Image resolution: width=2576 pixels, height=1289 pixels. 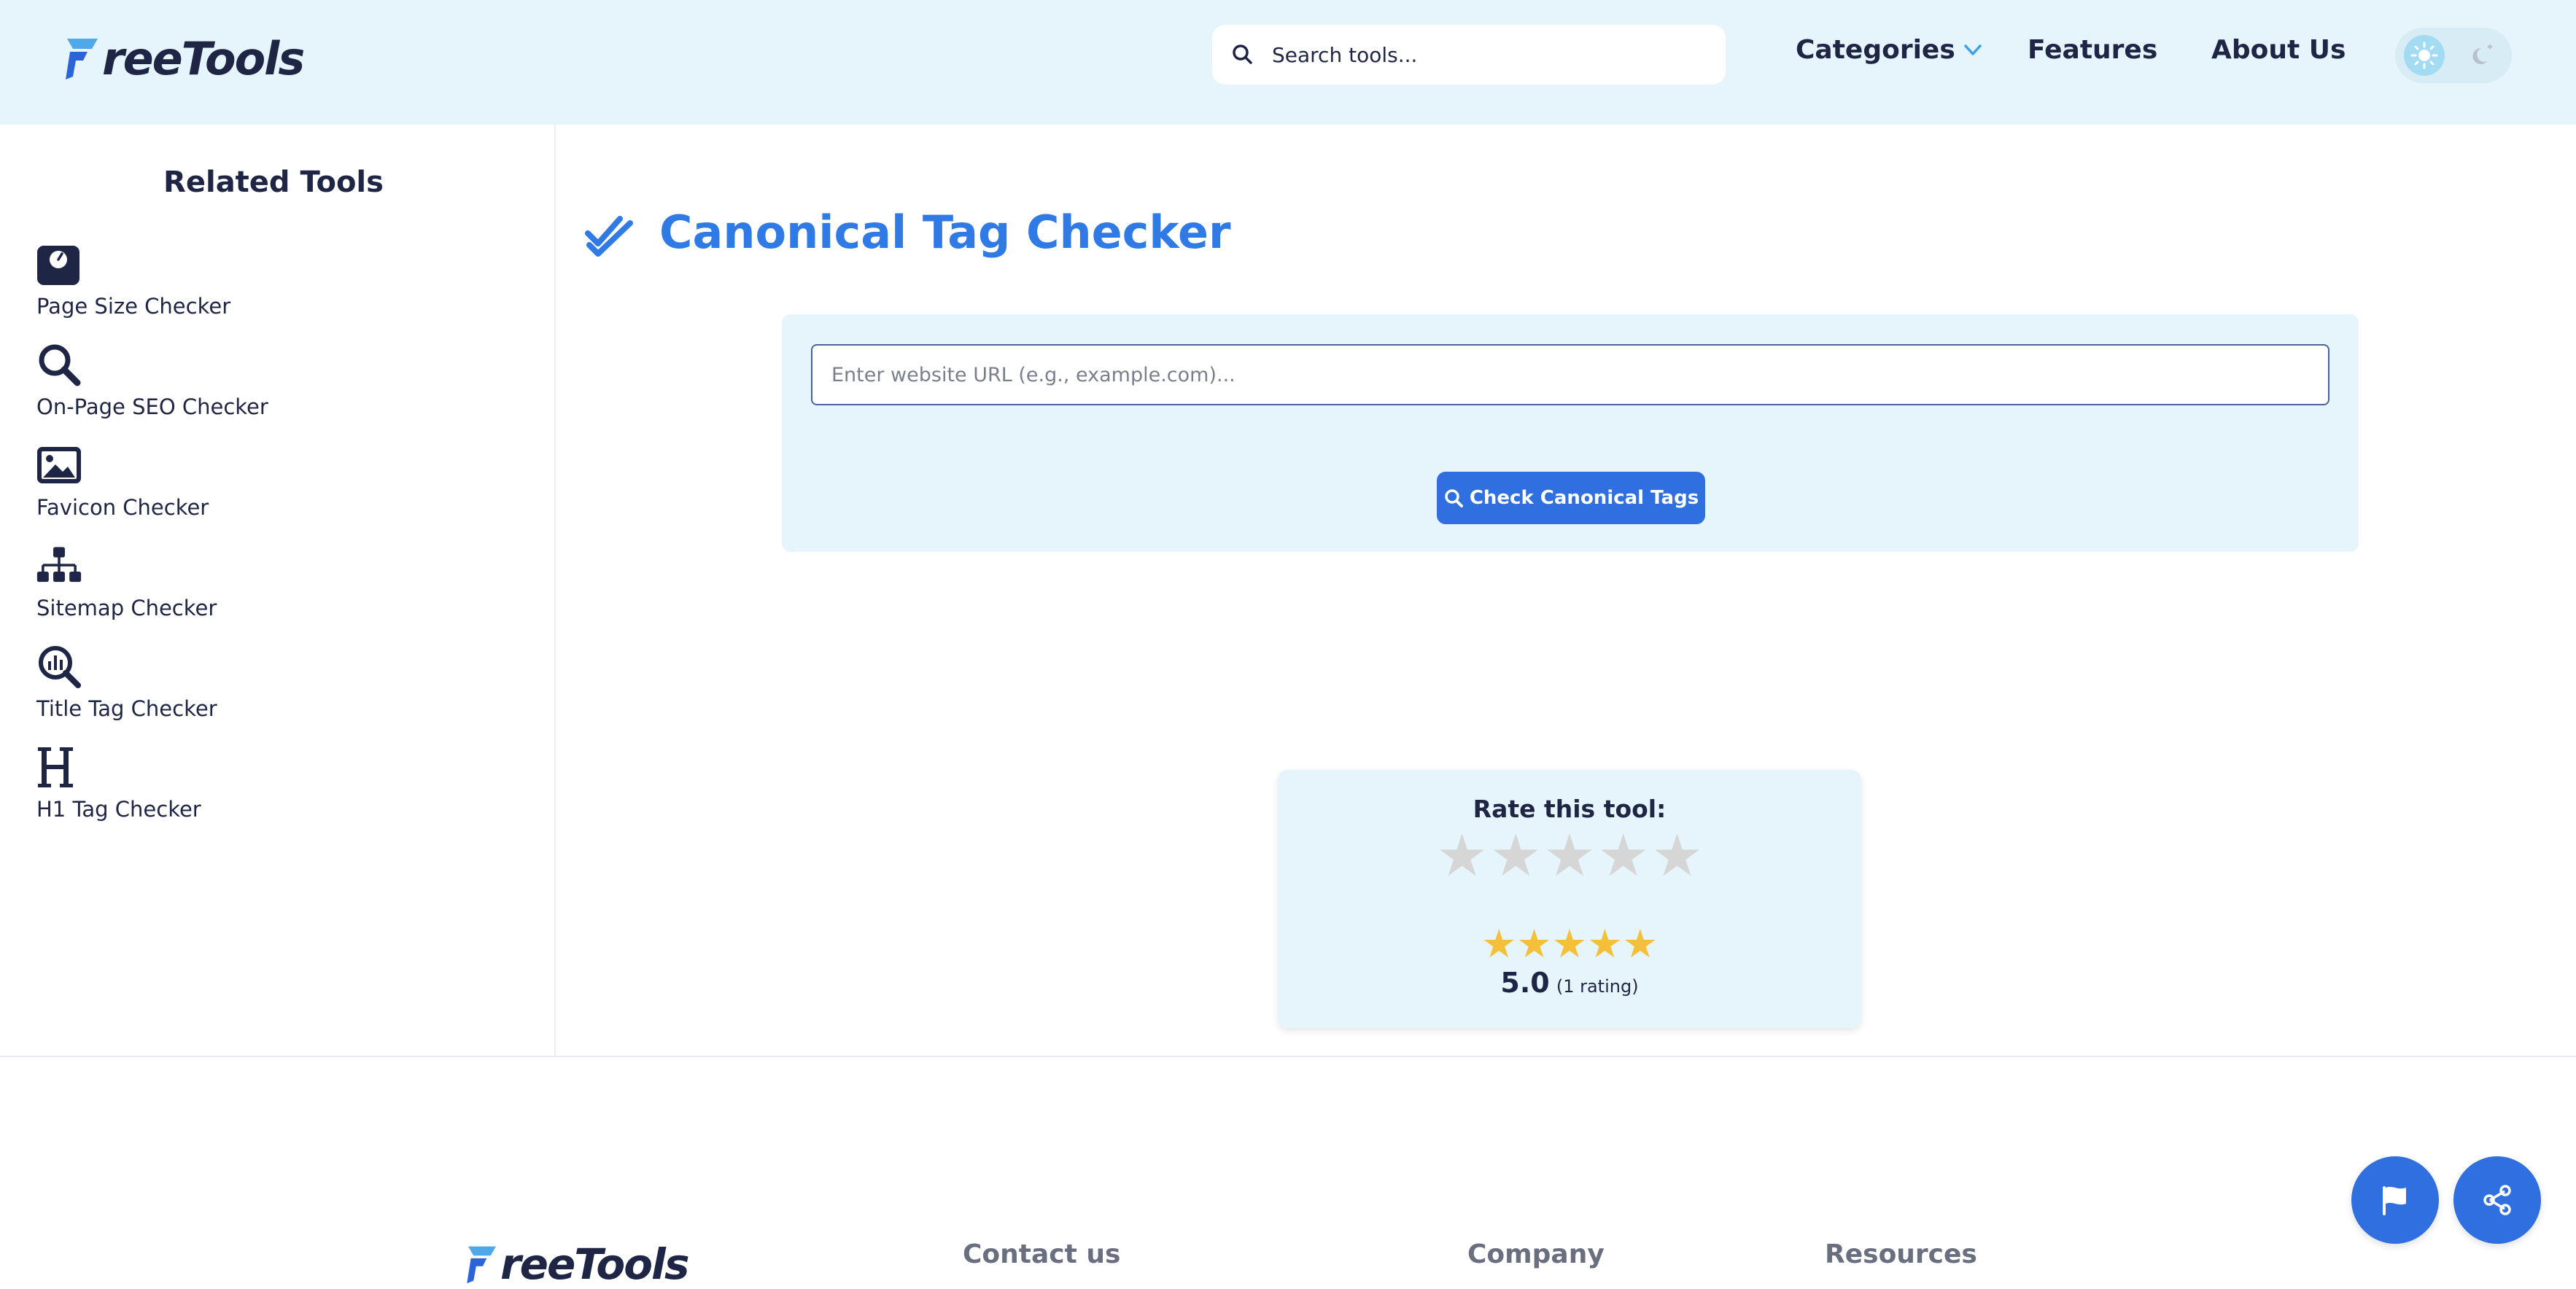 I want to click on average-score: 5.0, so click(x=1525, y=983).